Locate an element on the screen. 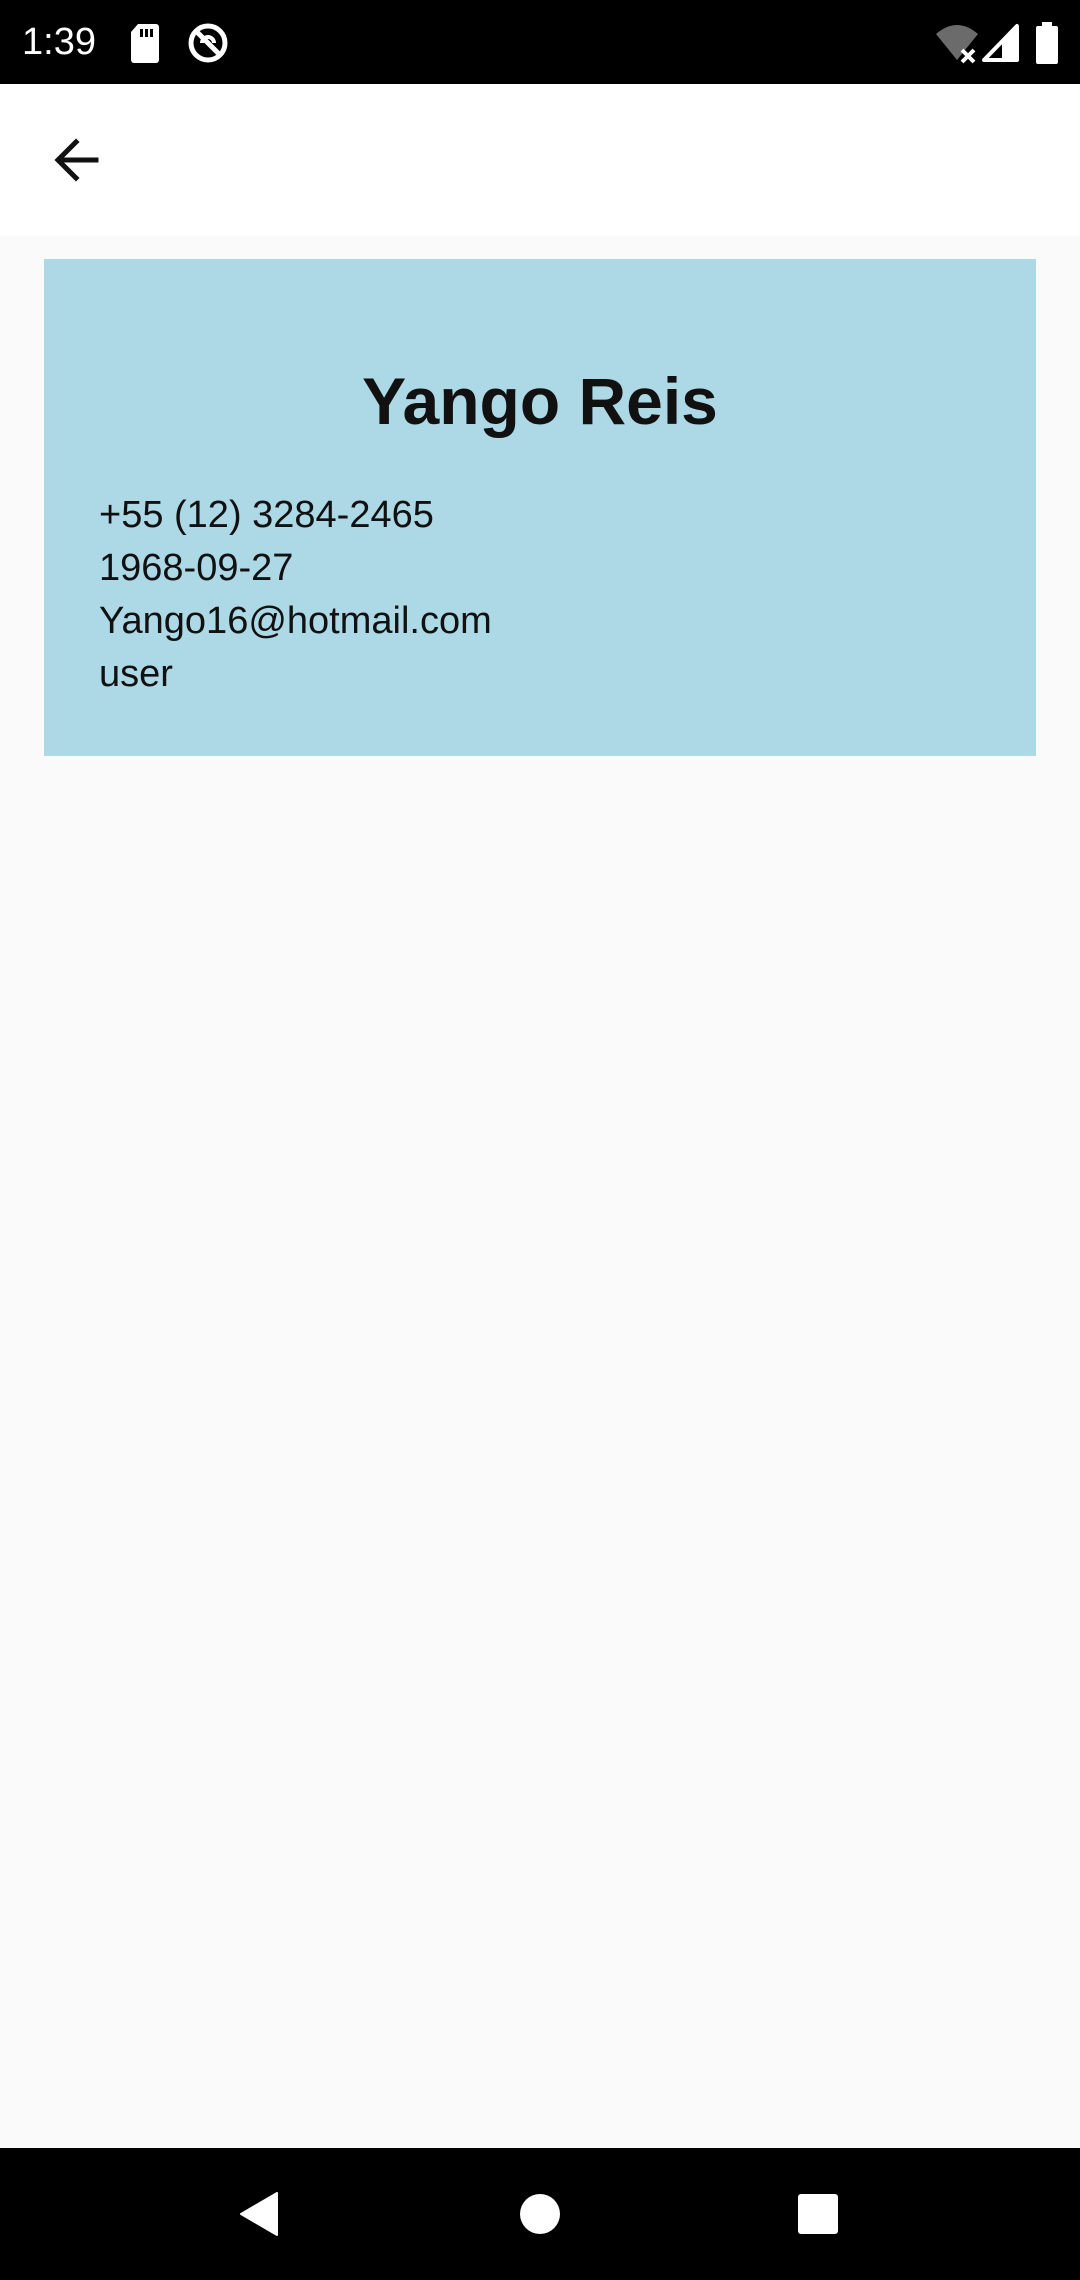  nav-back-button is located at coordinates (260, 2214).